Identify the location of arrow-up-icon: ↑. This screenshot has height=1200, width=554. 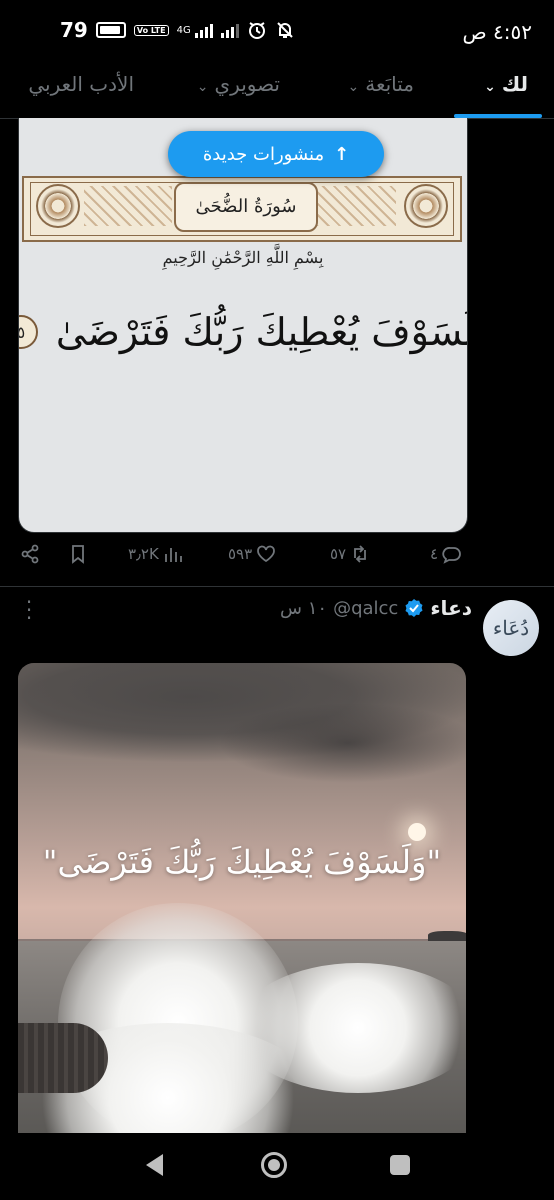
(342, 154).